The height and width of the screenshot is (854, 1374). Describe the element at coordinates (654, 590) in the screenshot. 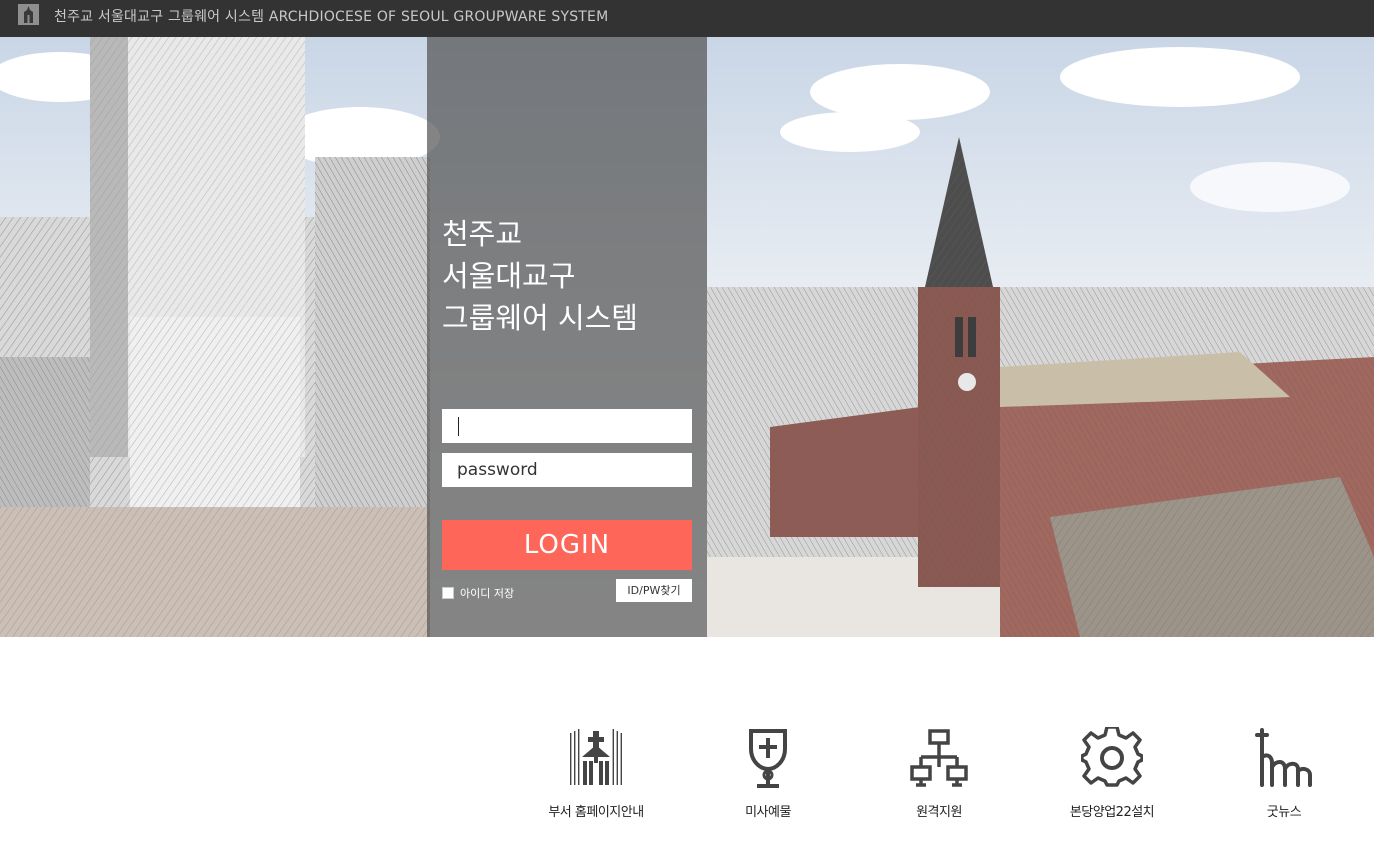

I see `find-id-pw-button: ID/PW찾기` at that location.